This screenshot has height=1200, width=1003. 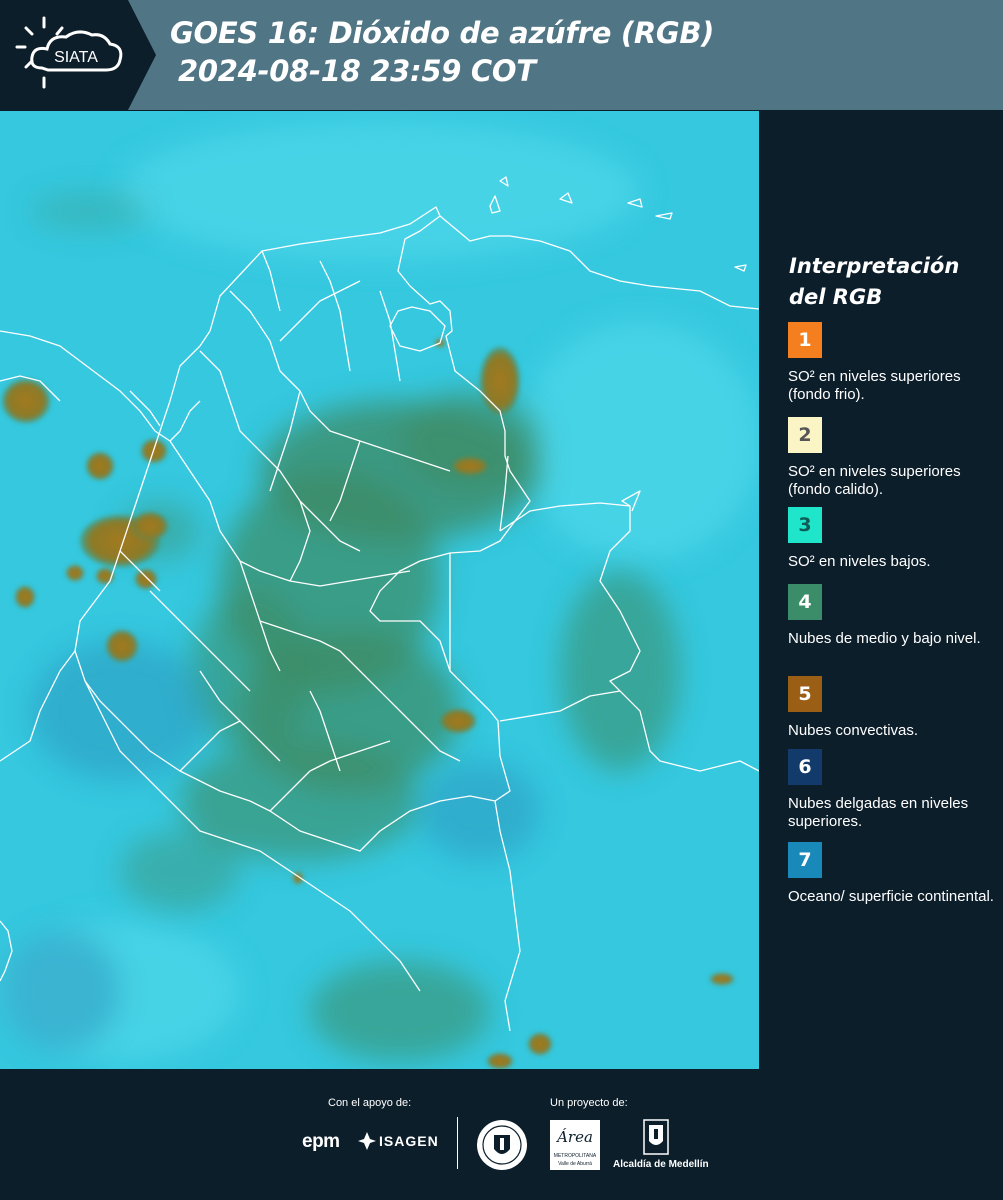 What do you see at coordinates (321, 1141) in the screenshot?
I see `epm-logo: epm` at bounding box center [321, 1141].